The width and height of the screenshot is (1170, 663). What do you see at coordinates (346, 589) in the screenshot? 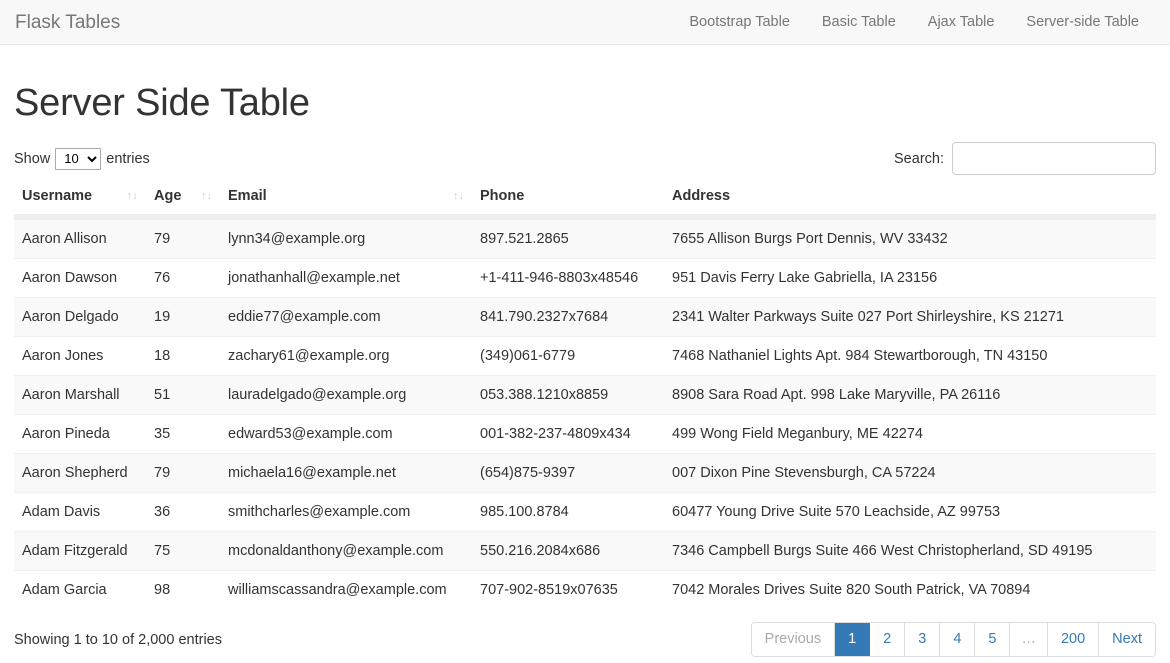
I see `cell-email: williamscassandra@example.com` at bounding box center [346, 589].